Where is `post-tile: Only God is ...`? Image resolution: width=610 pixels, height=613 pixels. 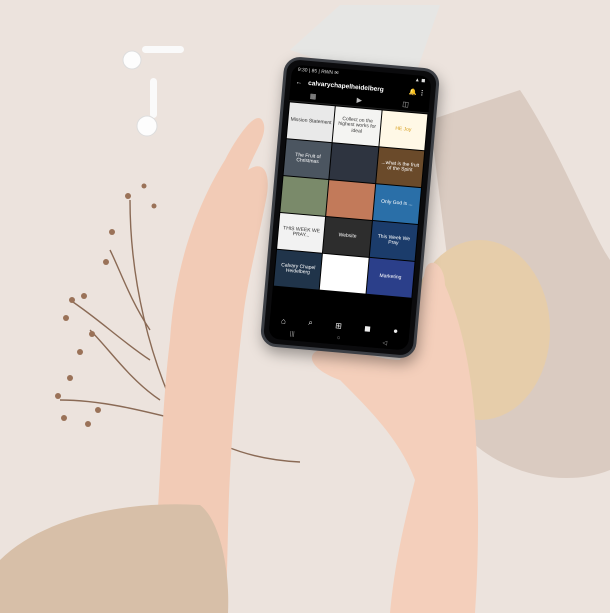 post-tile: Only God is ... is located at coordinates (396, 204).